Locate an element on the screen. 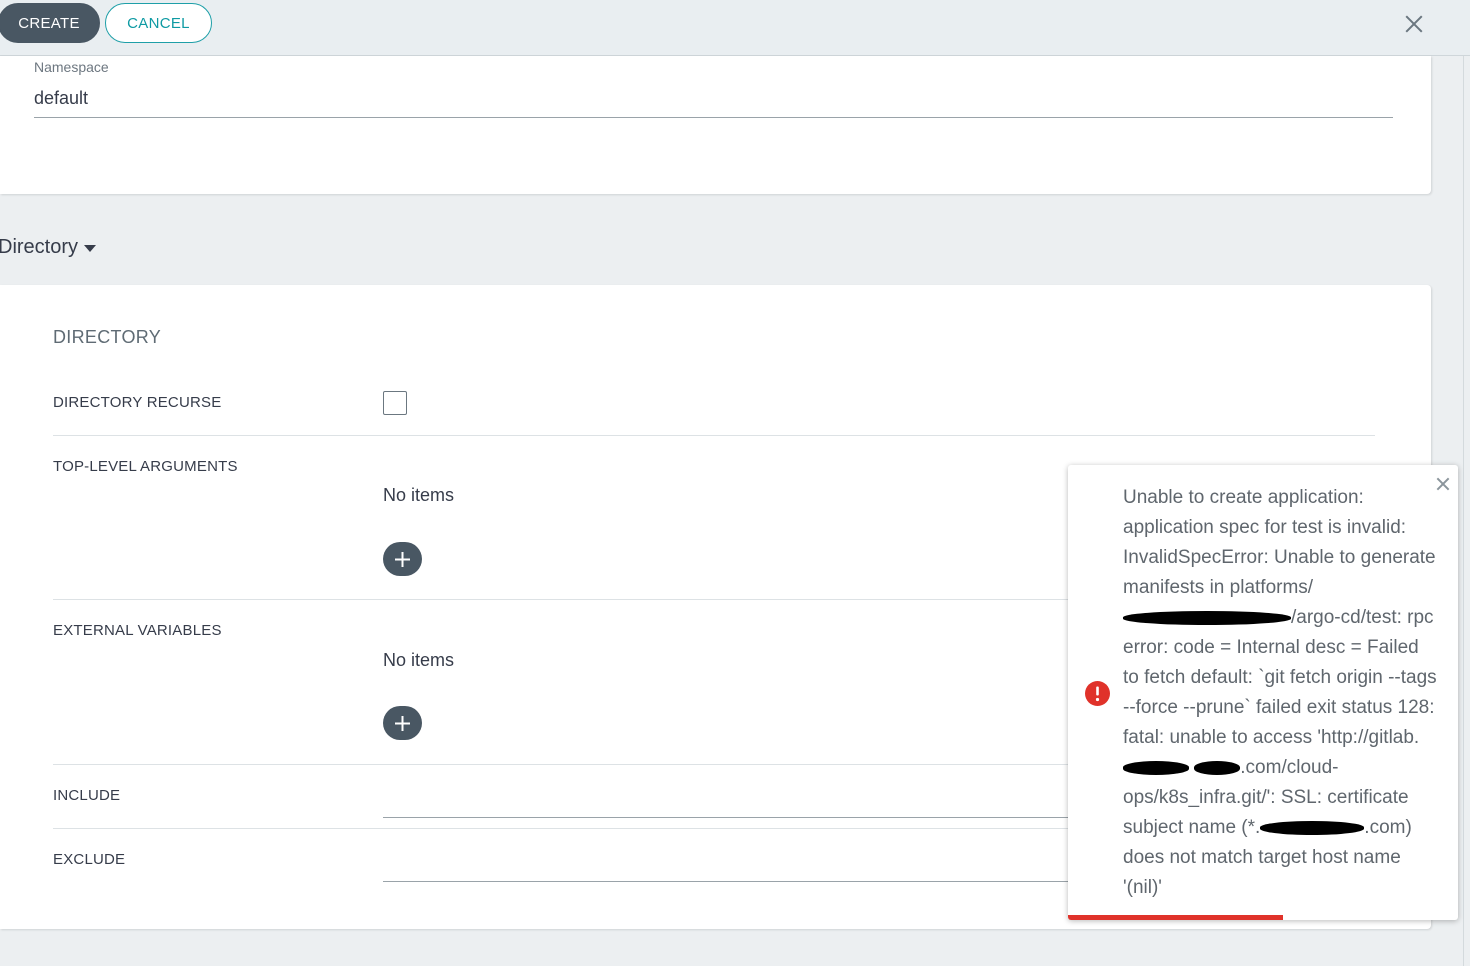  directory-recurse-label: DIRECTORY RECURSE is located at coordinates (137, 402).